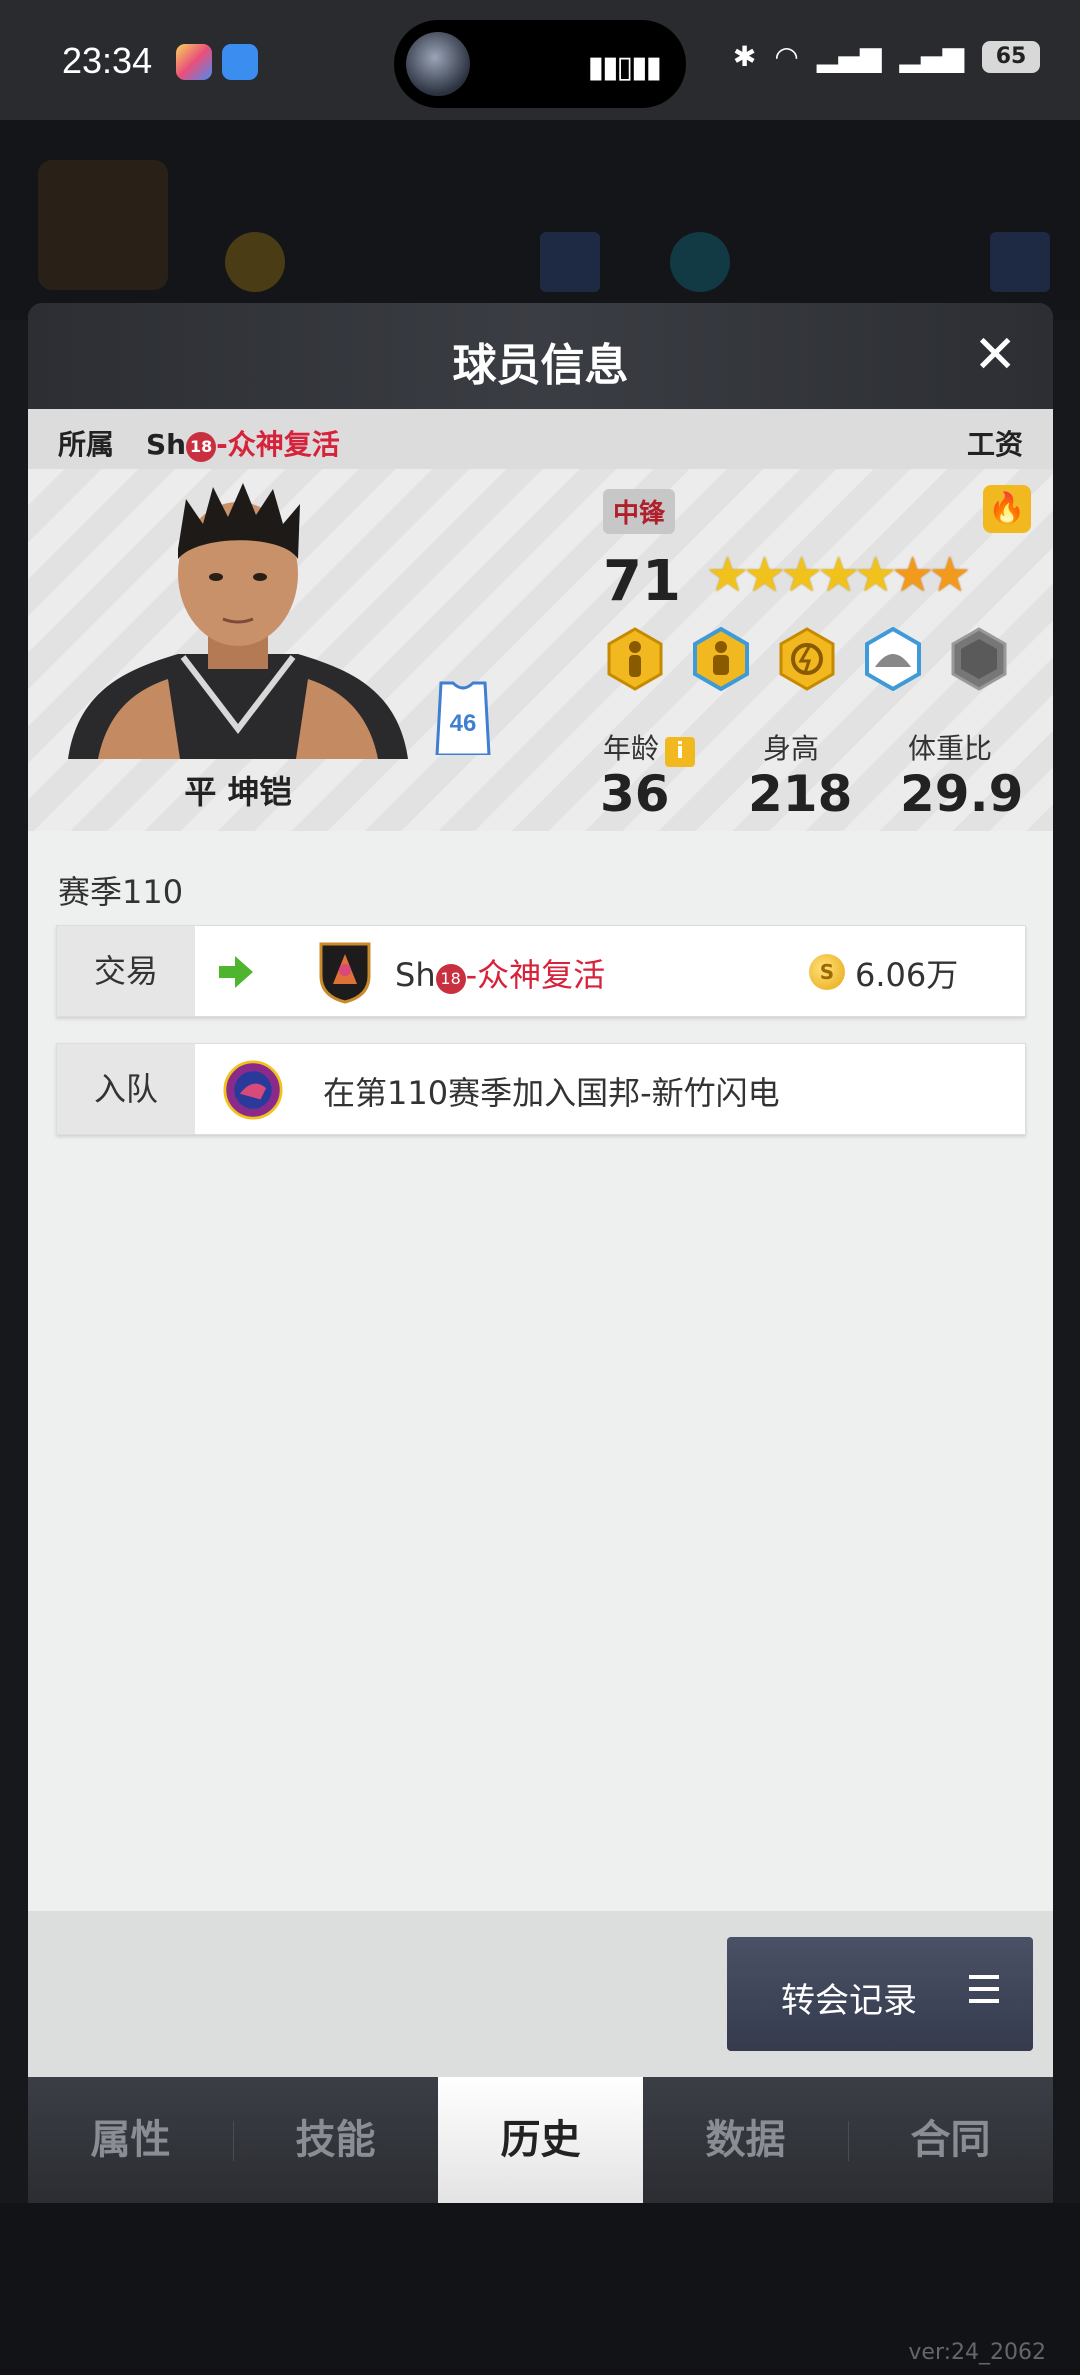 This screenshot has height=2375, width=1080. What do you see at coordinates (107, 60) in the screenshot?
I see `status-time: 23:34` at bounding box center [107, 60].